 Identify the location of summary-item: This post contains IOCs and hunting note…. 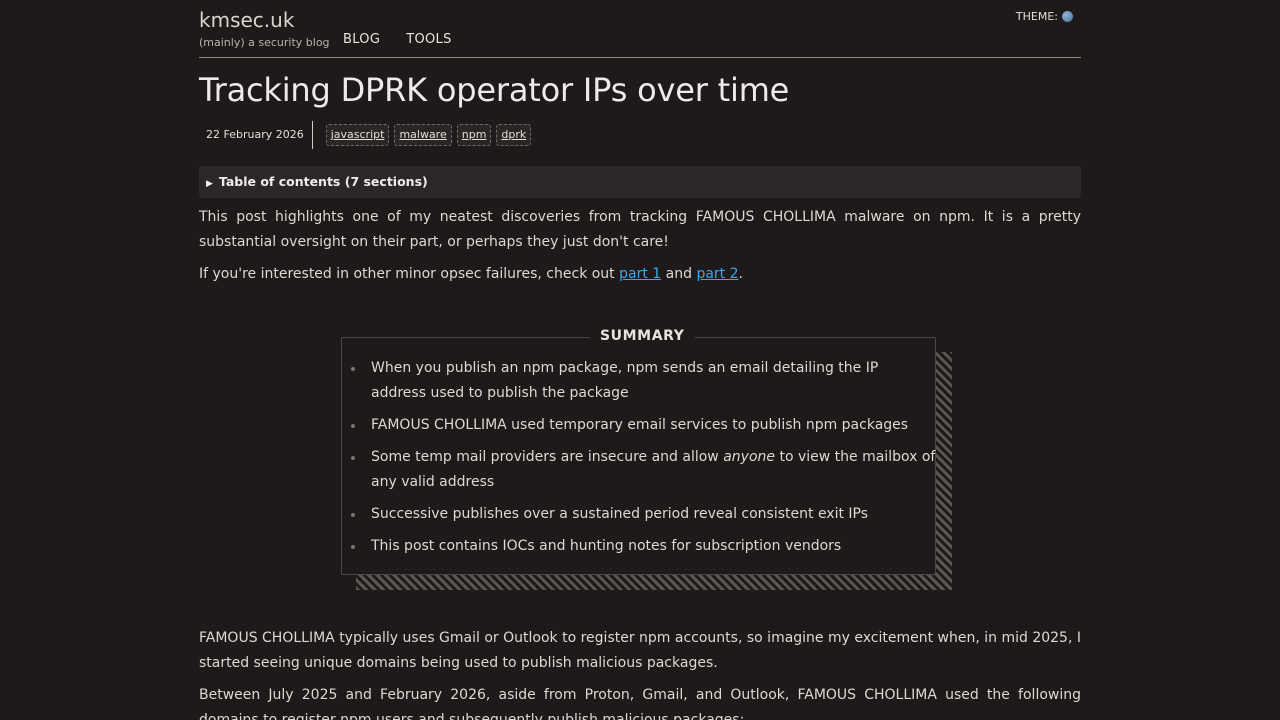
(644, 546).